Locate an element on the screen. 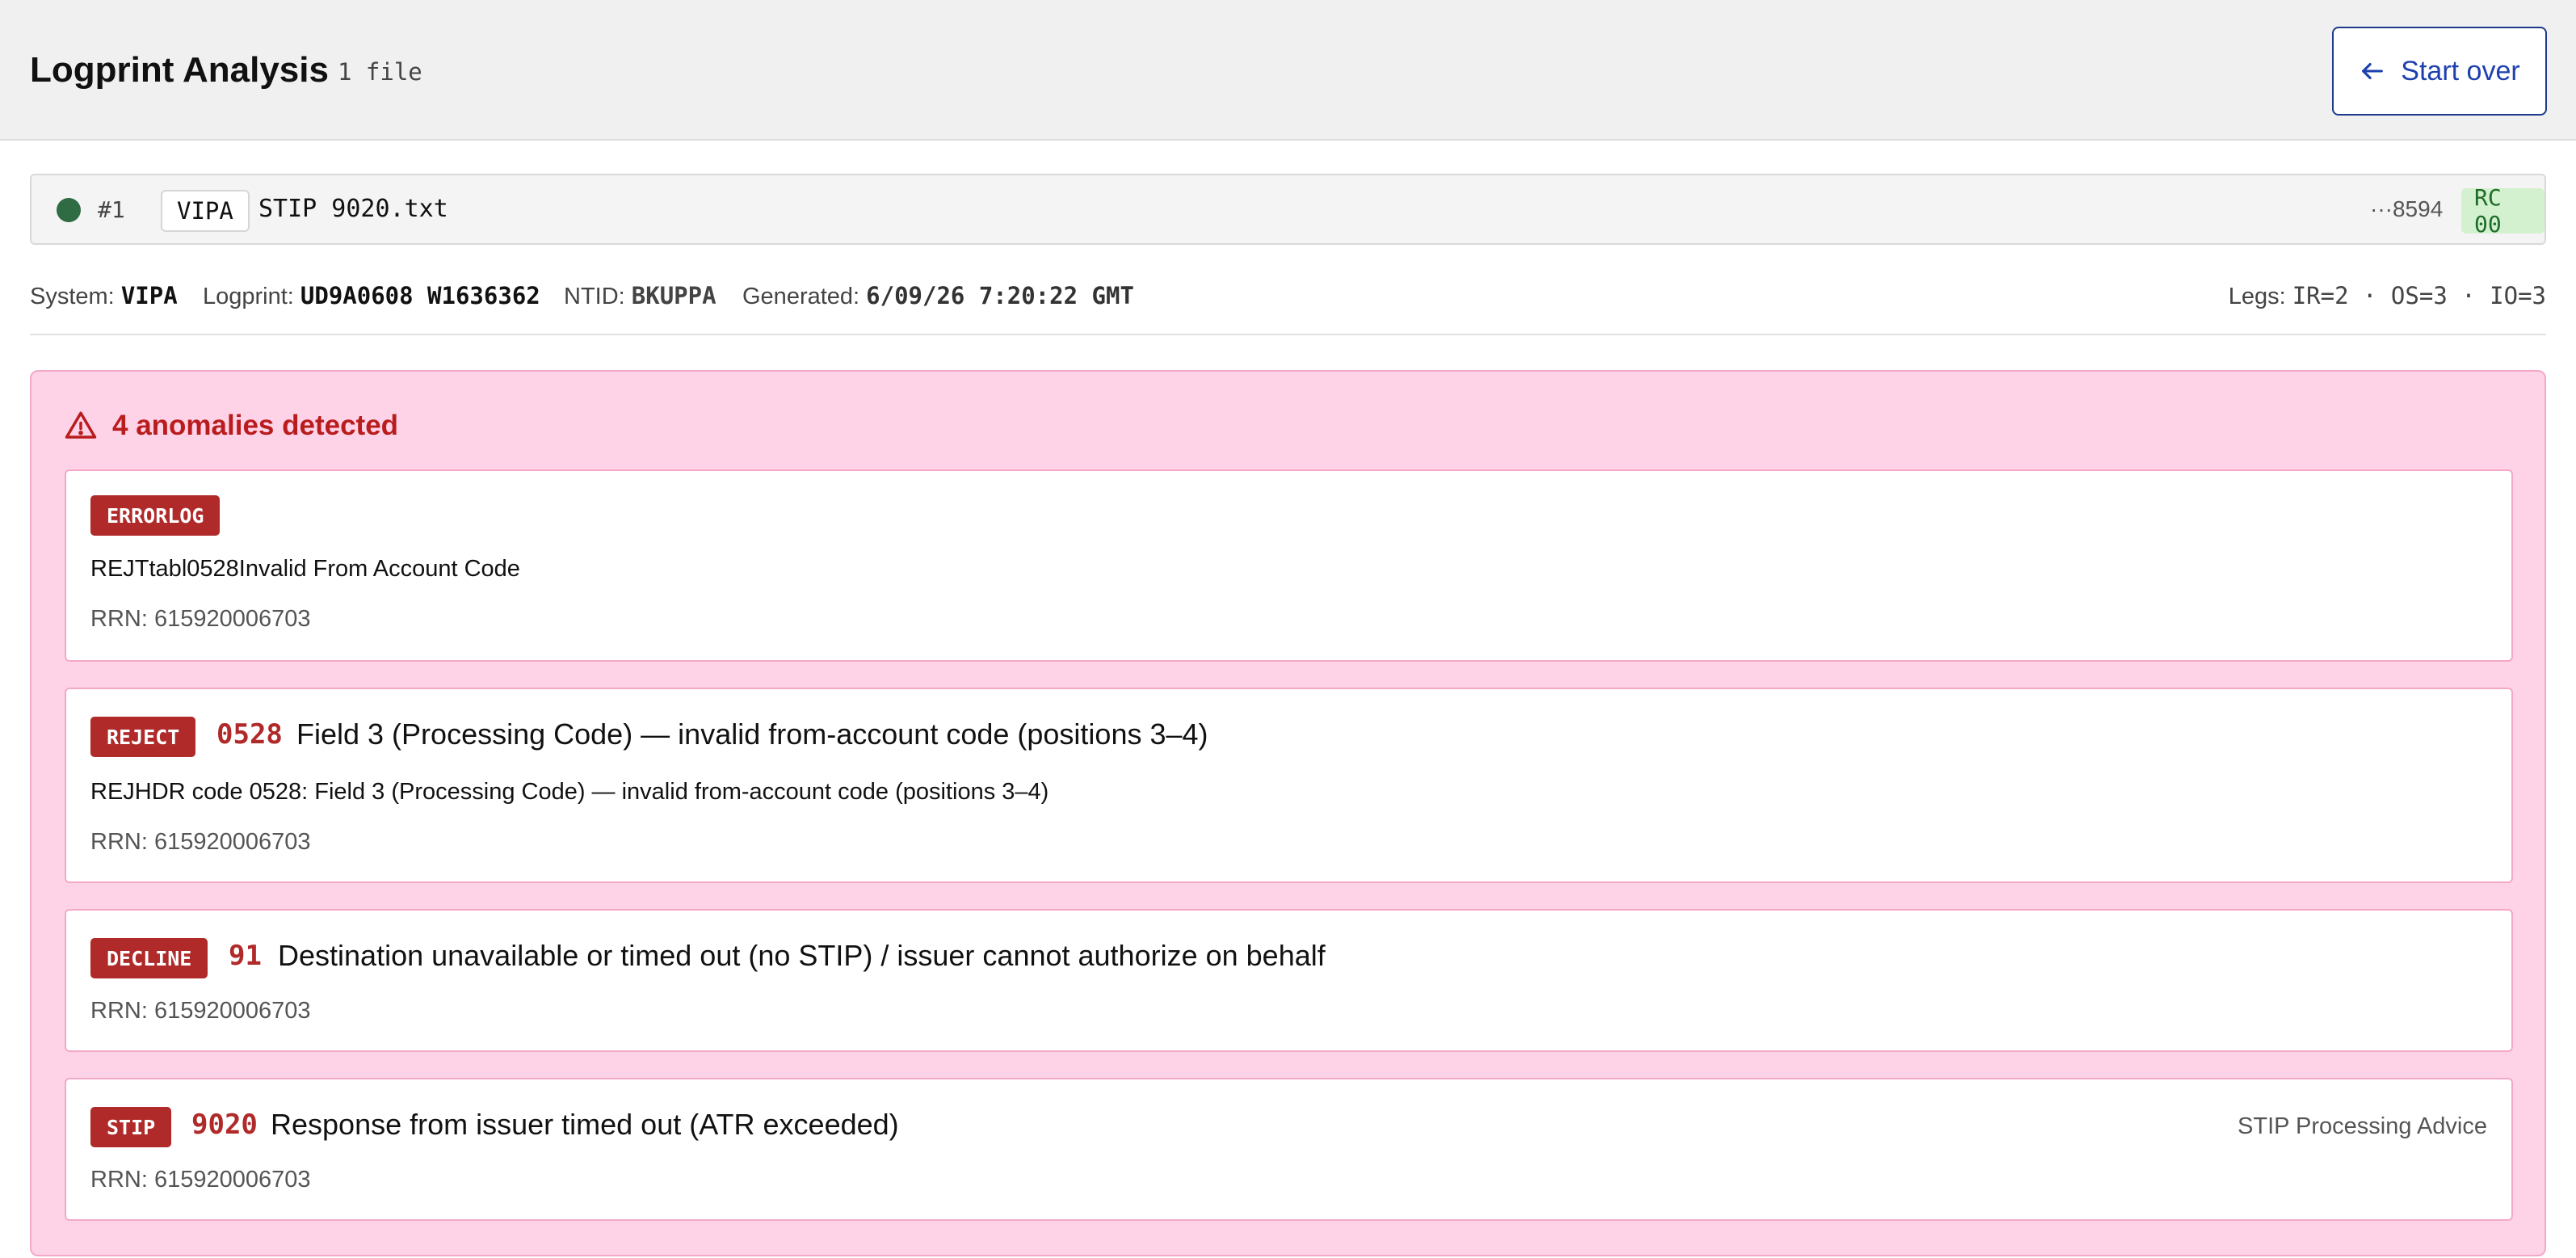 The image size is (2576, 1258). meta-legs: Legs: IR=2 · OS=3 · IO=3 is located at coordinates (2387, 295).